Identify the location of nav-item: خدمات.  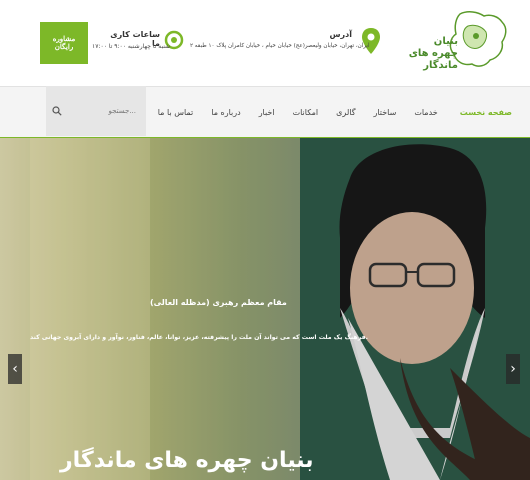
(425, 112).